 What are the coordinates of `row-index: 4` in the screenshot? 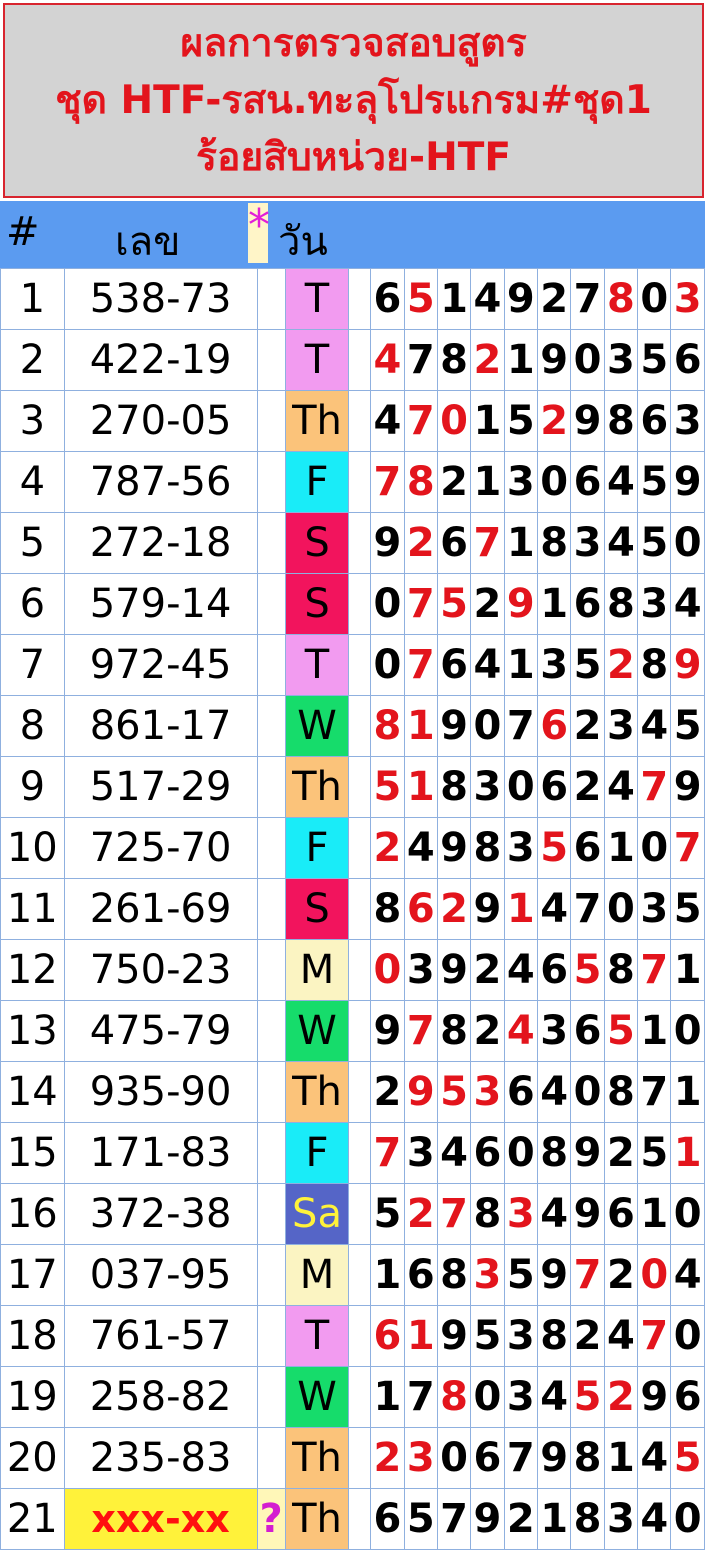 It's located at (32, 482).